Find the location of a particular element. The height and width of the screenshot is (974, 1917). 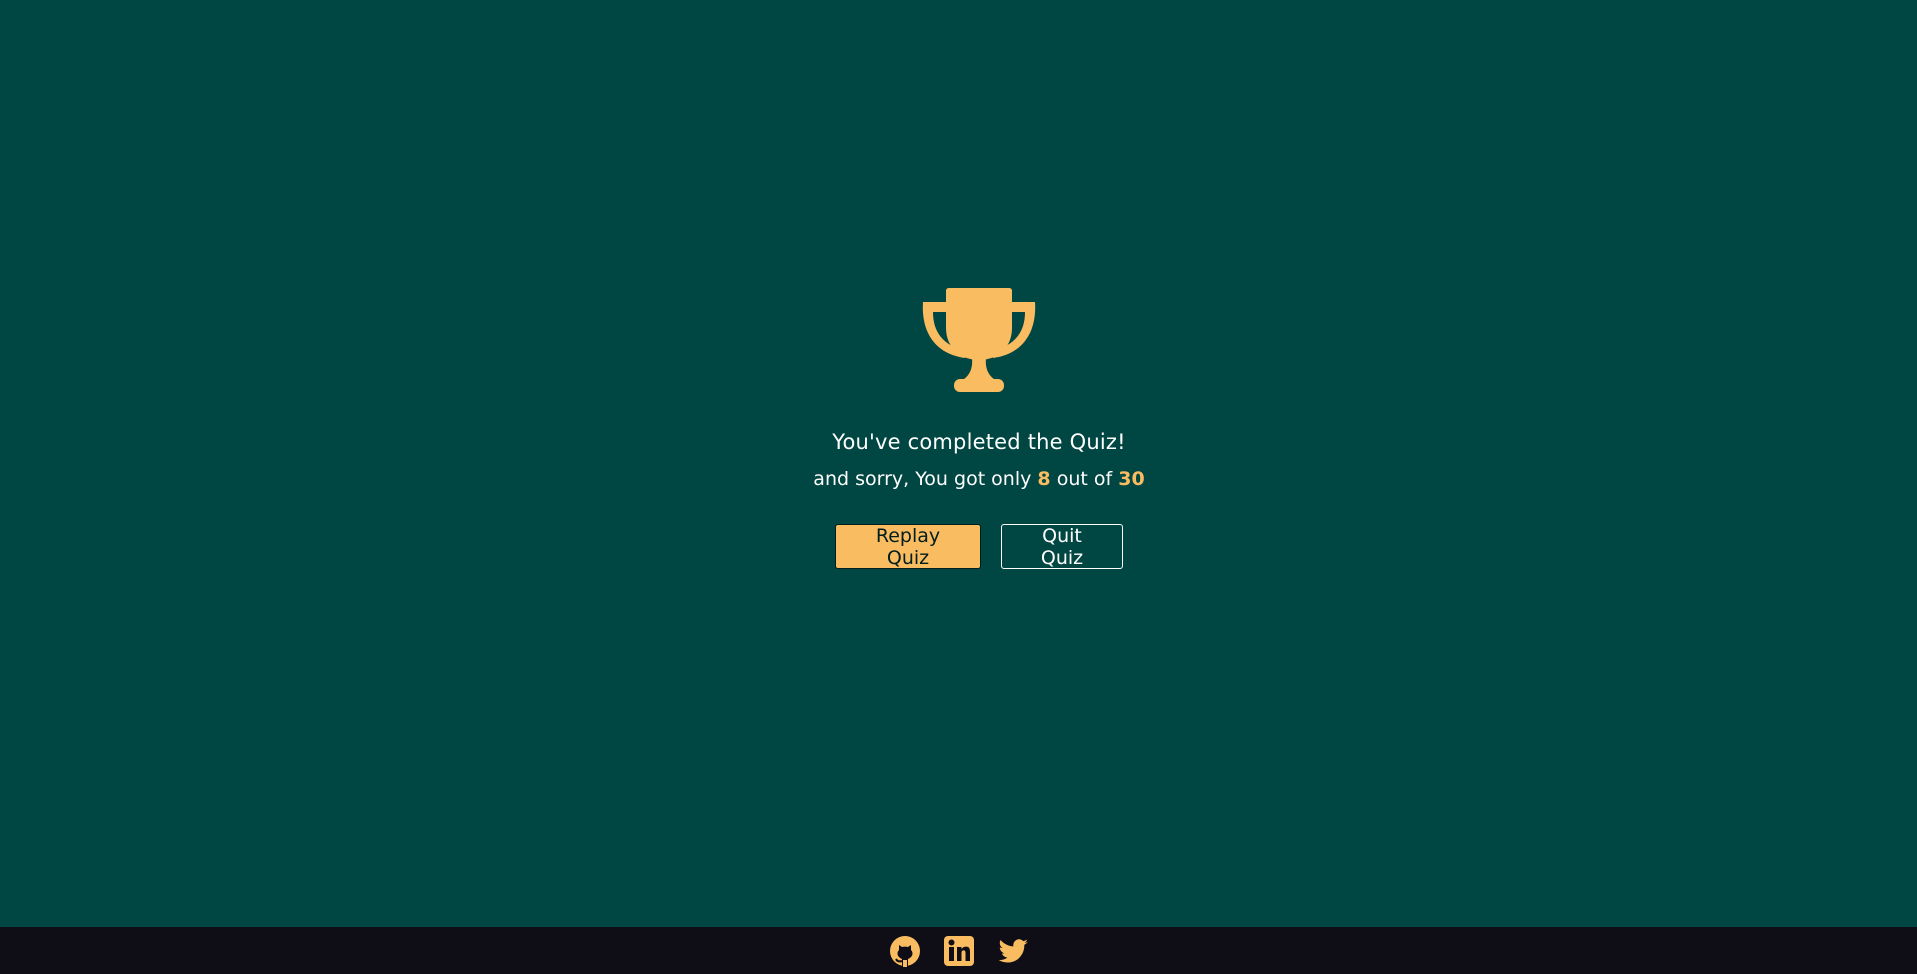

replay-quiz-button: Replay Quiz is located at coordinates (908, 546).